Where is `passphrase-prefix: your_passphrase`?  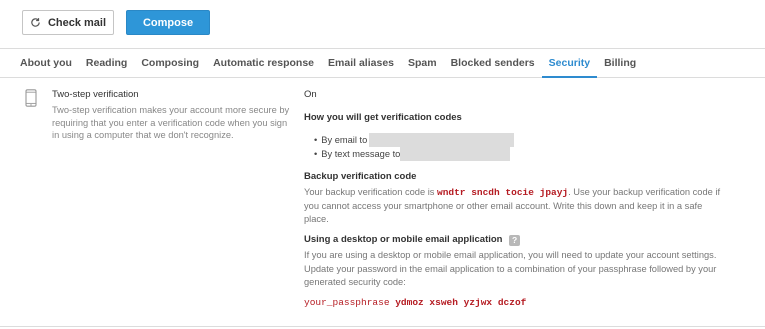
passphrase-prefix: your_passphrase is located at coordinates (347, 302).